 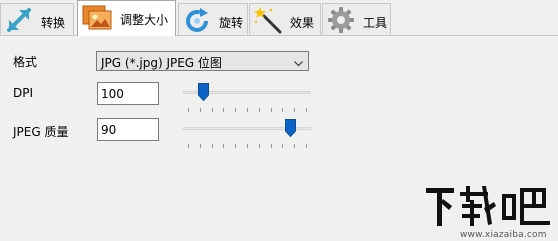 I want to click on jpeg-quality-slider-thumb, so click(x=290, y=128).